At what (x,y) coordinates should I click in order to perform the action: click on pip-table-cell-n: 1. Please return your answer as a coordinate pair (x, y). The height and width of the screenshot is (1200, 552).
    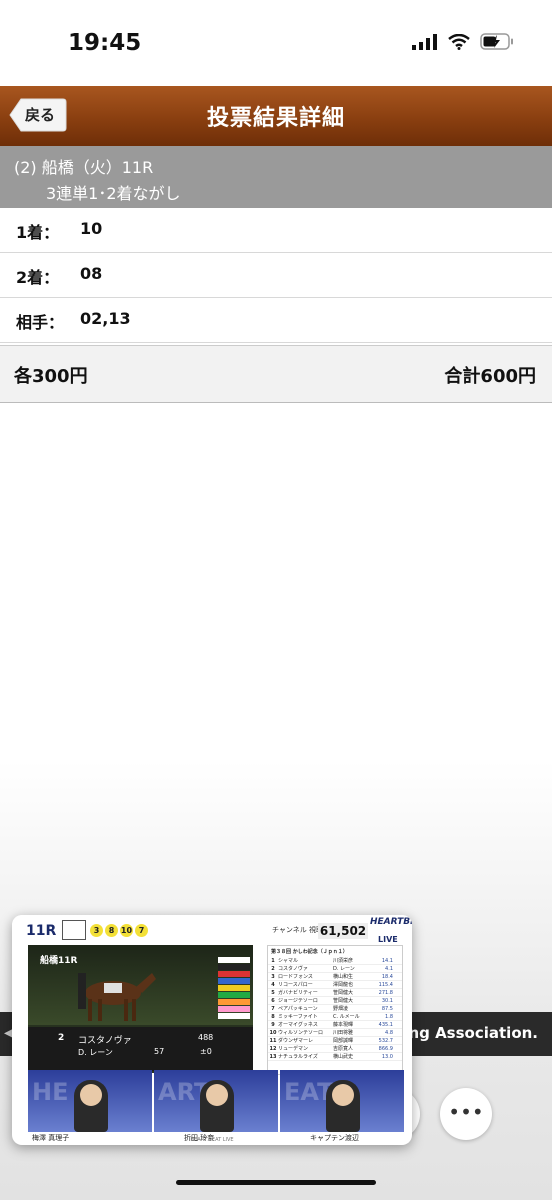
    Looking at the image, I should click on (273, 960).